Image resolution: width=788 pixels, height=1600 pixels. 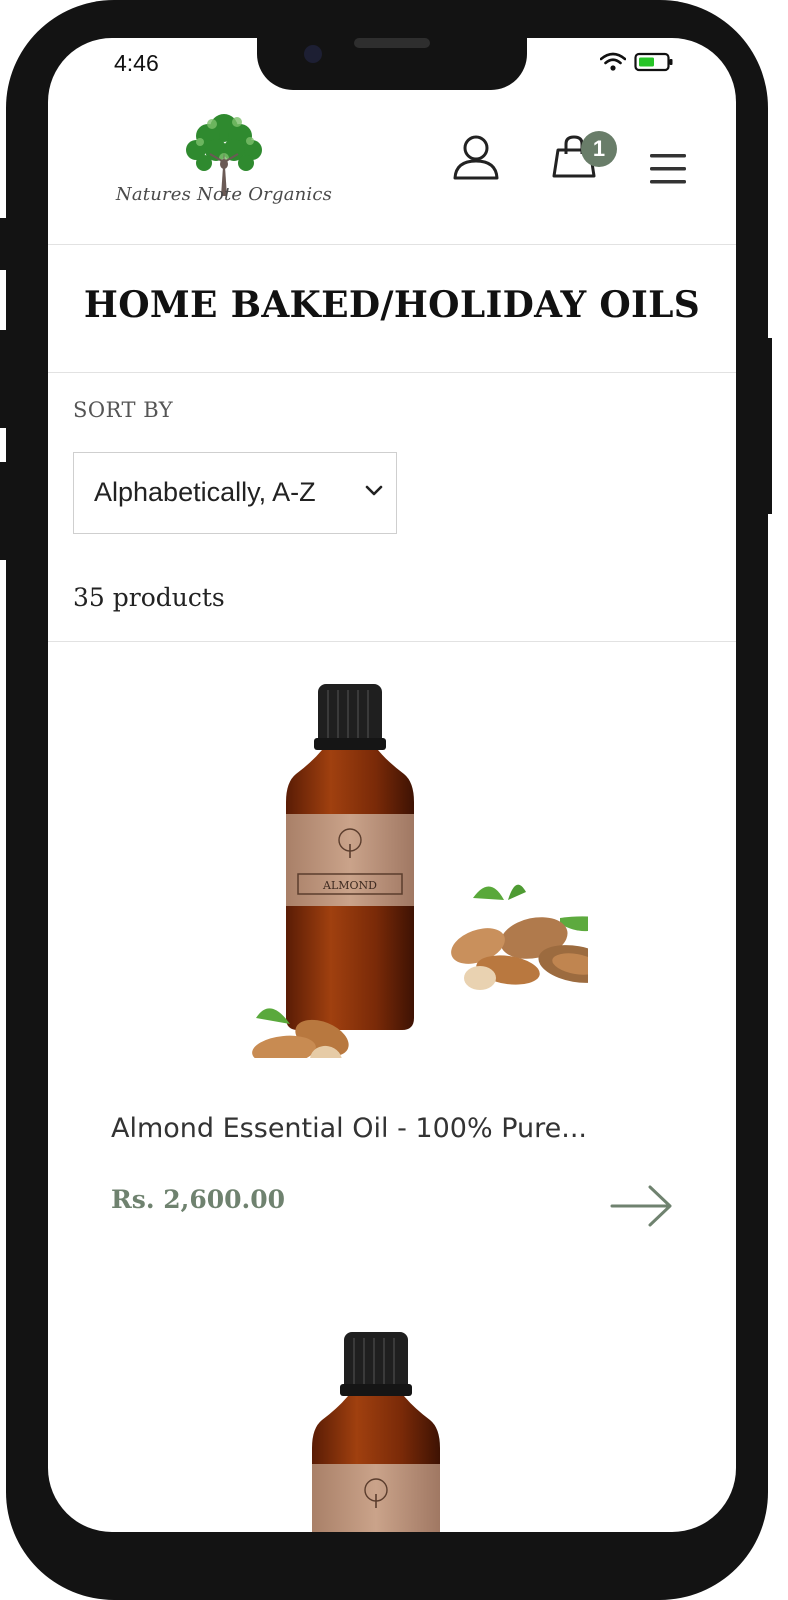 What do you see at coordinates (392, 372) in the screenshot?
I see `title-divider` at bounding box center [392, 372].